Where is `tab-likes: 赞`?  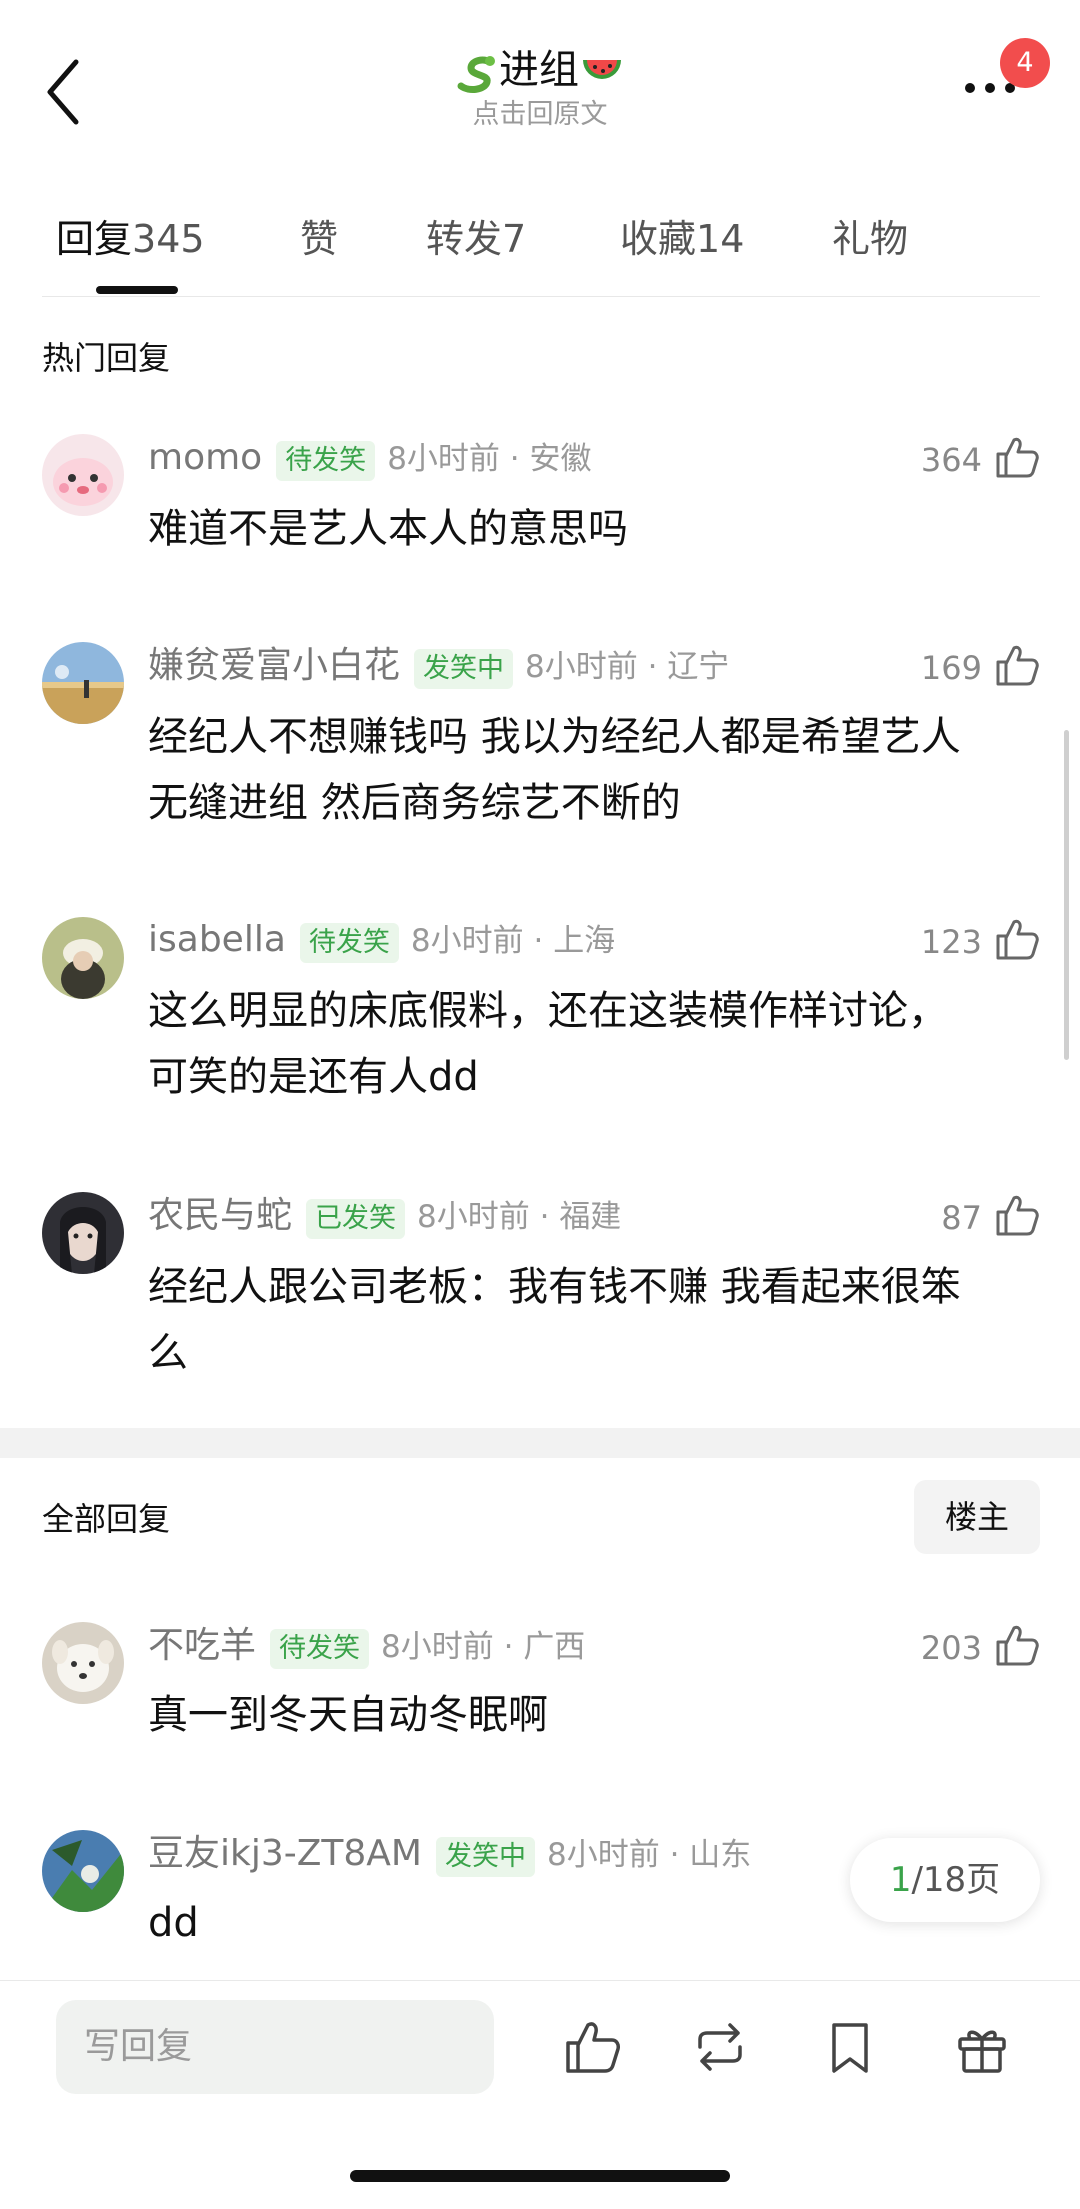
tab-likes: 赞 is located at coordinates (319, 235).